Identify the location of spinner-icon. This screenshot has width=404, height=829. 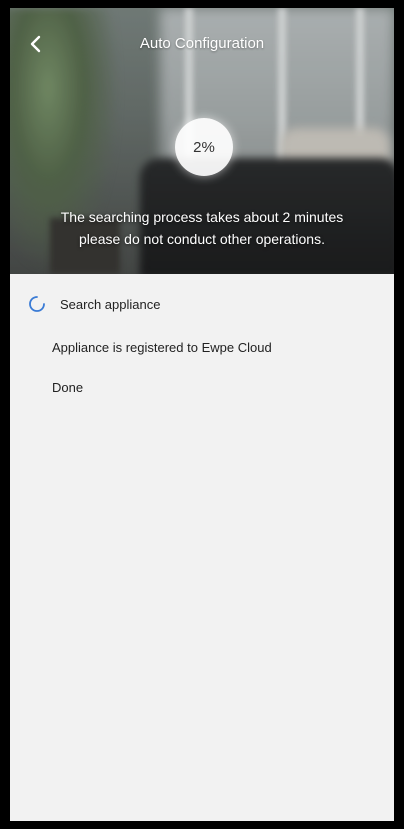
(37, 304).